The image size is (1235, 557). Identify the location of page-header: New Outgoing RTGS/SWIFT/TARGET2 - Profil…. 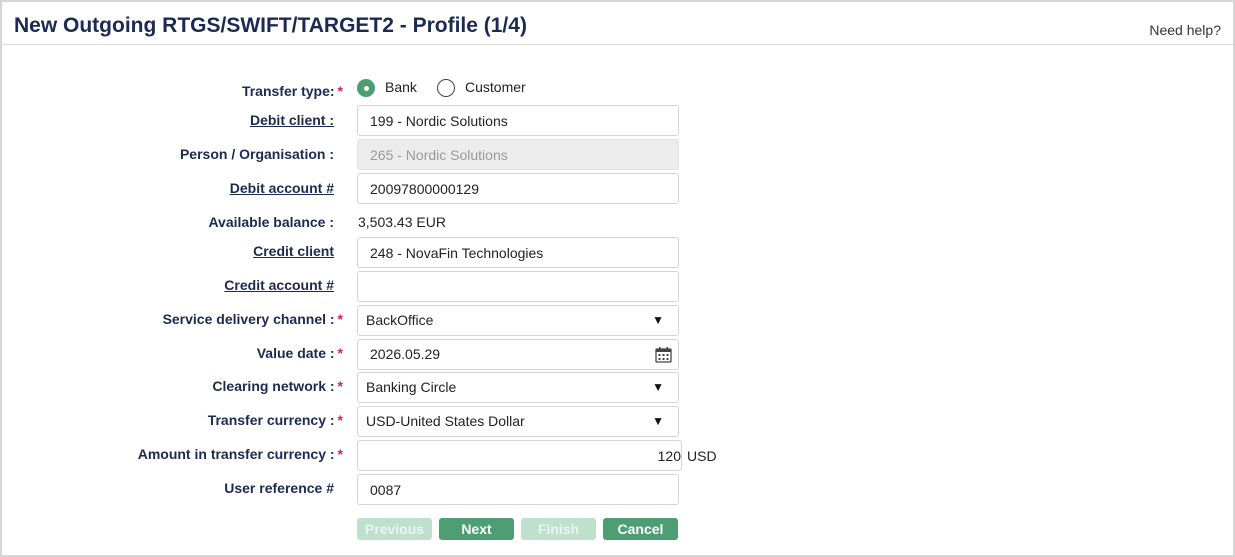
(617, 23).